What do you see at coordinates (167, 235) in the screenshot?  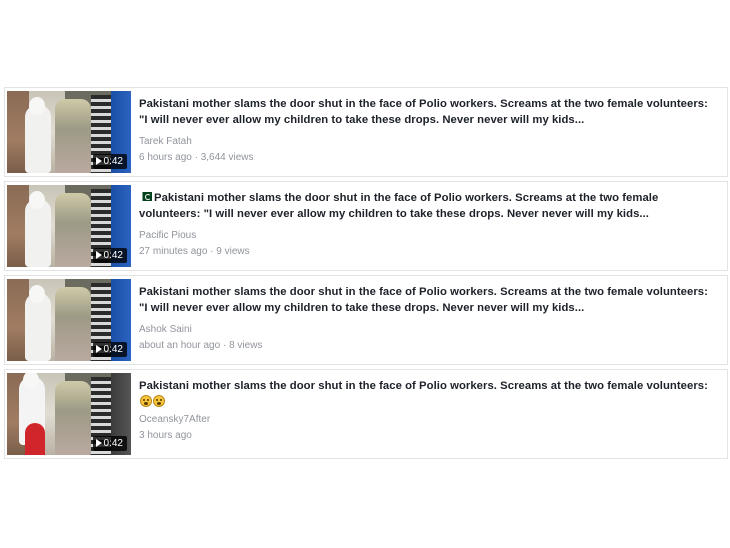 I see `author-link: Pacific Pious` at bounding box center [167, 235].